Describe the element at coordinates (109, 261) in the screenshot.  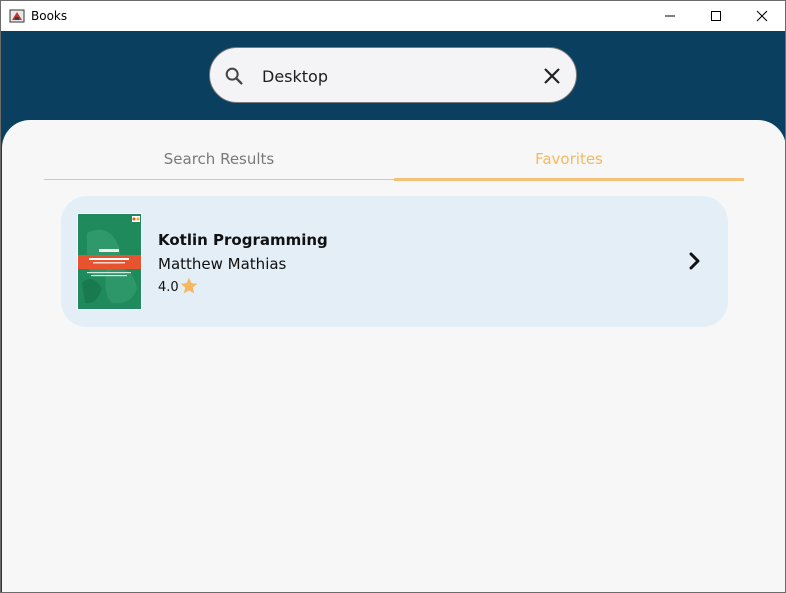
I see `book-cover-image` at that location.